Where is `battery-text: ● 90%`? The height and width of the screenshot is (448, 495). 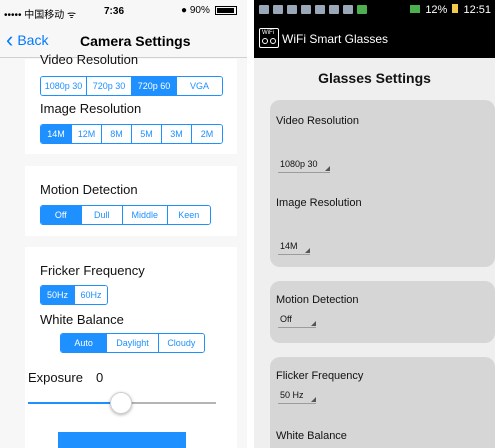 battery-text: ● 90% is located at coordinates (195, 10).